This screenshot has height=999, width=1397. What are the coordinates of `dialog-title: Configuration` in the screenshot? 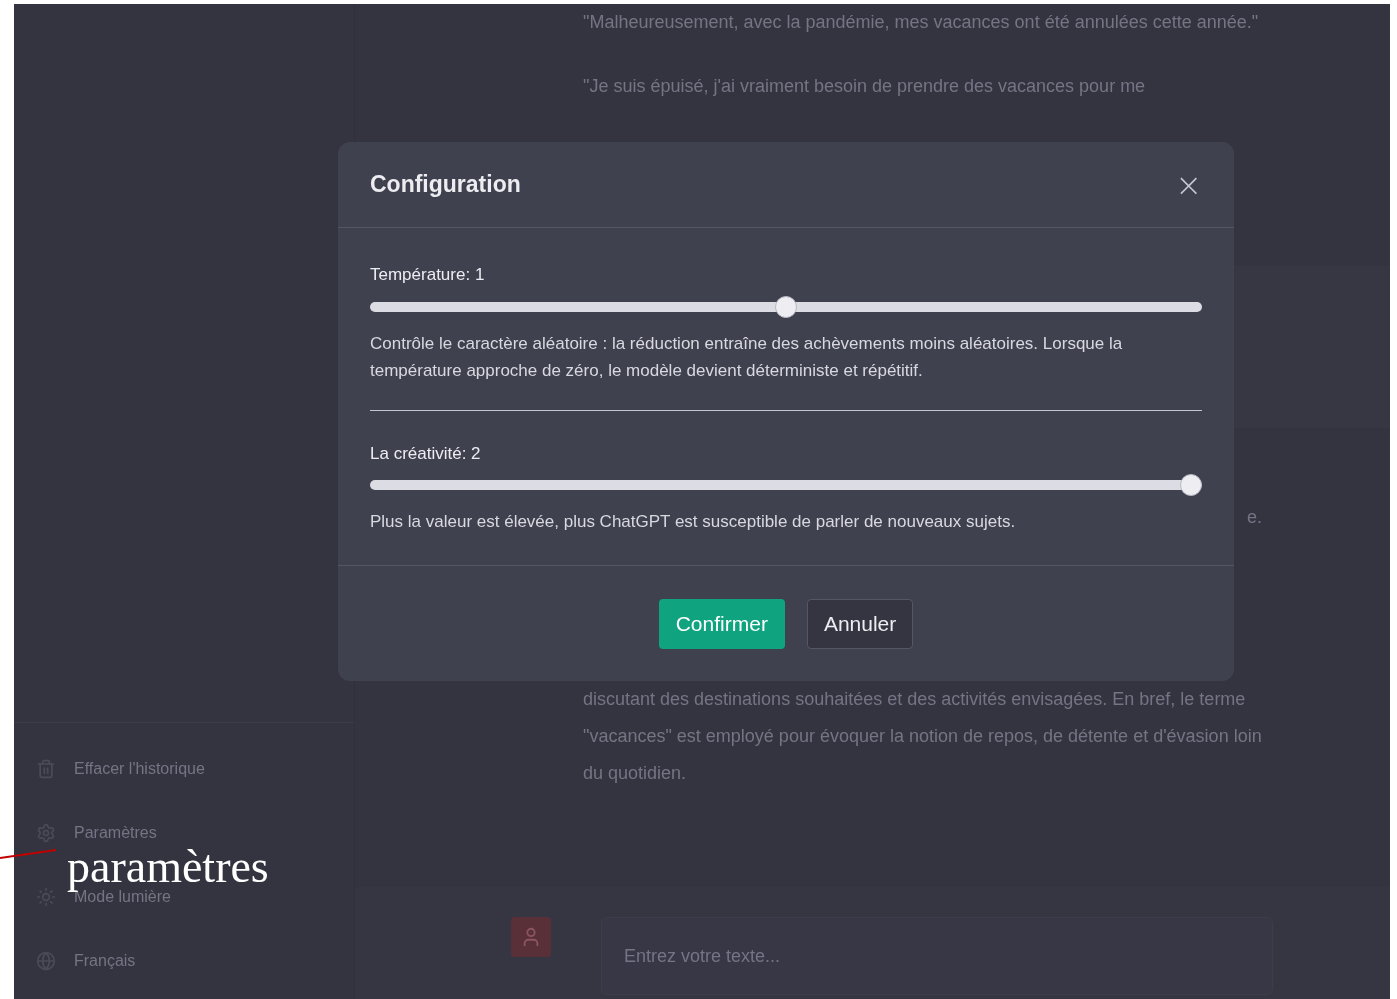 It's located at (445, 185).